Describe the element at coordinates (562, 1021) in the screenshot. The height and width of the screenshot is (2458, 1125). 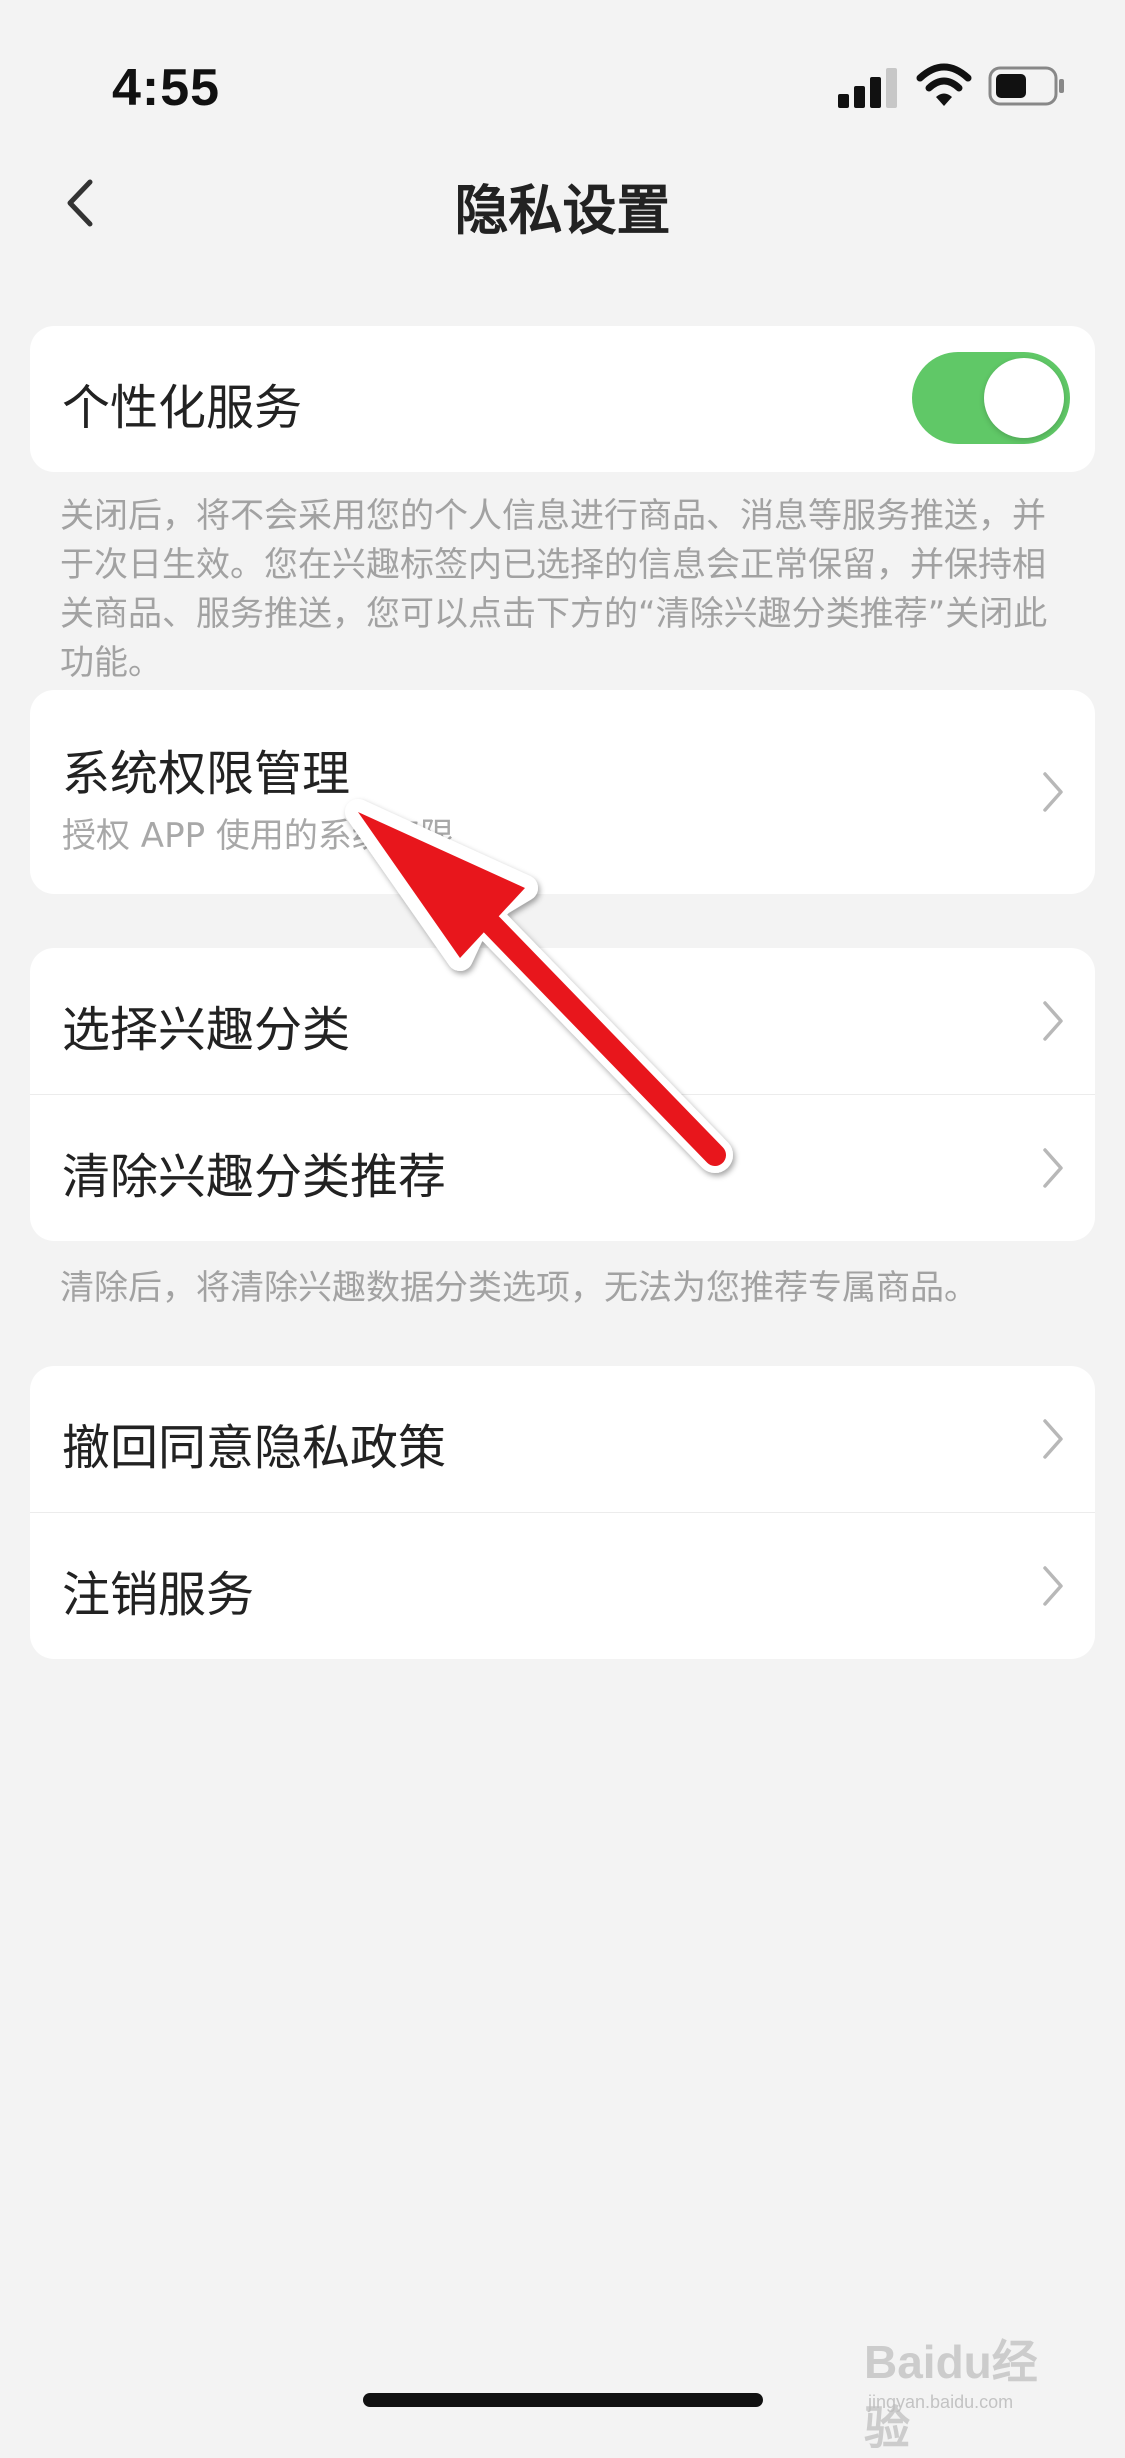
I see `interest-select-row: 选择兴趣分类` at that location.